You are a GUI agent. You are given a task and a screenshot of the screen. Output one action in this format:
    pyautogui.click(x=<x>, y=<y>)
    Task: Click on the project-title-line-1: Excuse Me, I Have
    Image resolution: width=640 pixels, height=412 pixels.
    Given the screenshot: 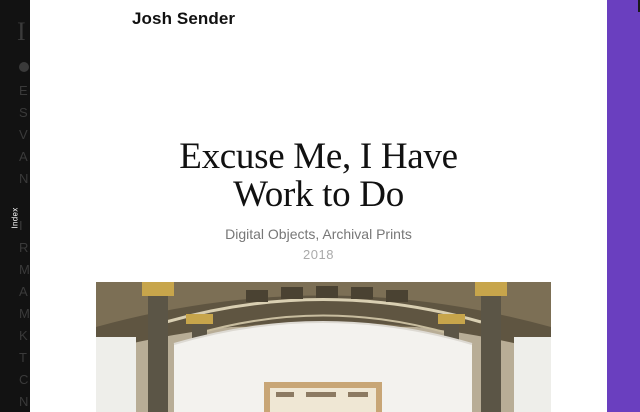 What is the action you would take?
    pyautogui.click(x=318, y=156)
    